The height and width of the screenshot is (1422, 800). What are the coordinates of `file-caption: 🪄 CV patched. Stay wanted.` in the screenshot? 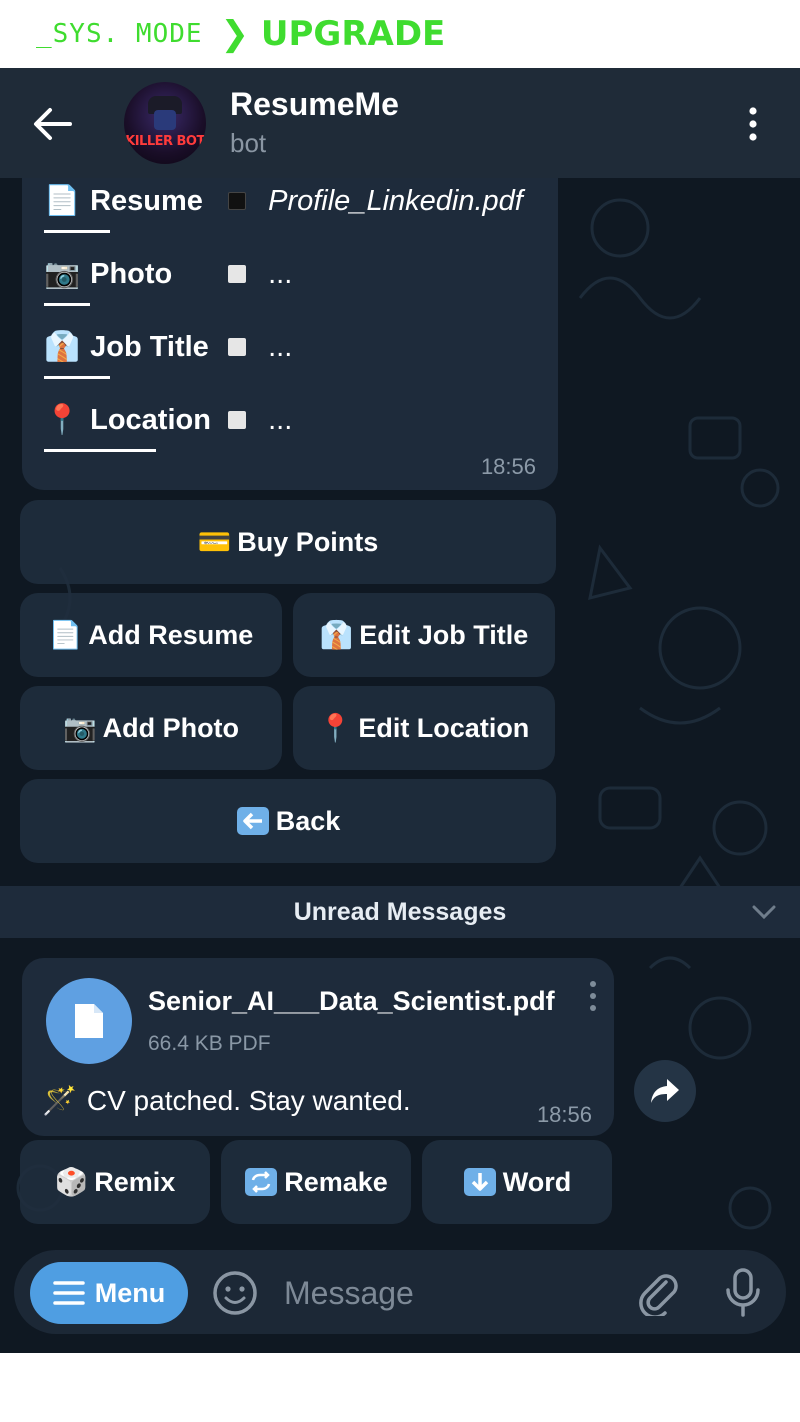 It's located at (226, 1100).